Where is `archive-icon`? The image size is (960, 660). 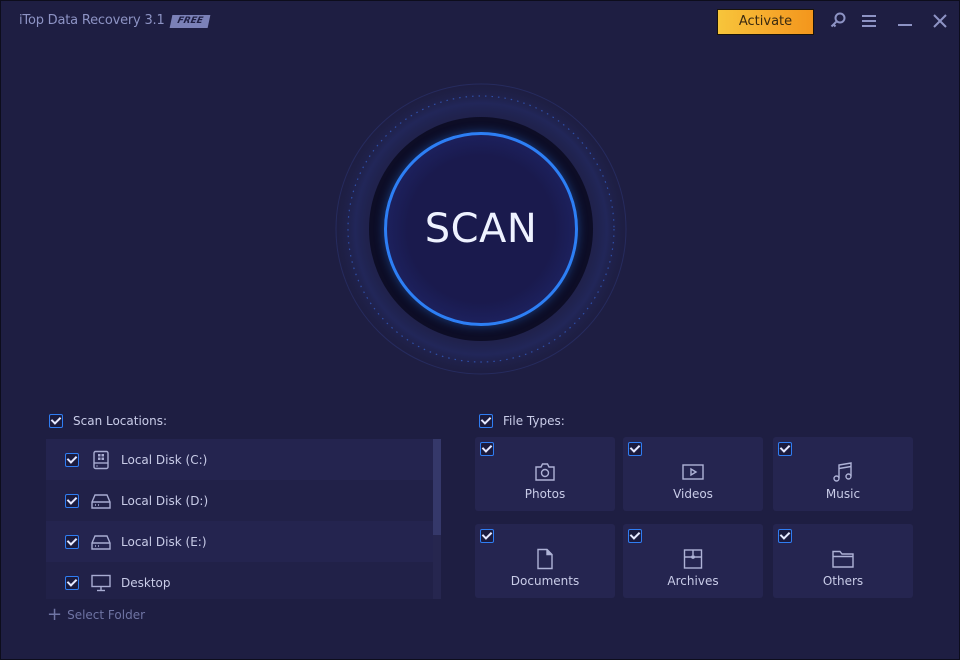
archive-icon is located at coordinates (693, 559).